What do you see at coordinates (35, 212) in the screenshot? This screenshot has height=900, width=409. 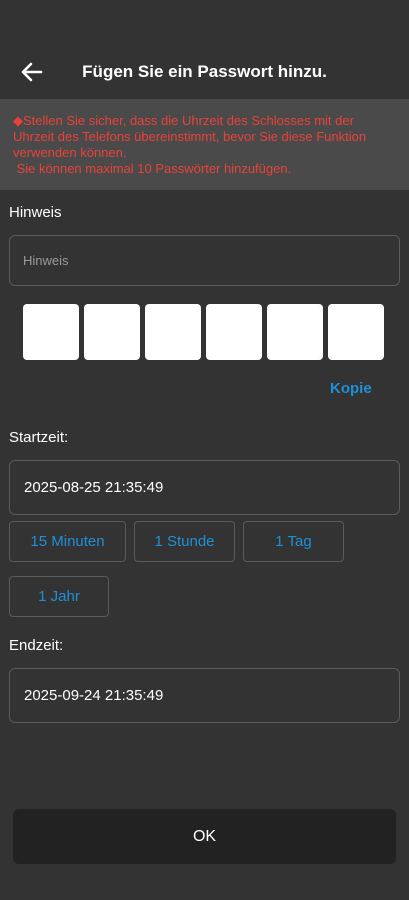 I see `hint-label: Hinweis` at bounding box center [35, 212].